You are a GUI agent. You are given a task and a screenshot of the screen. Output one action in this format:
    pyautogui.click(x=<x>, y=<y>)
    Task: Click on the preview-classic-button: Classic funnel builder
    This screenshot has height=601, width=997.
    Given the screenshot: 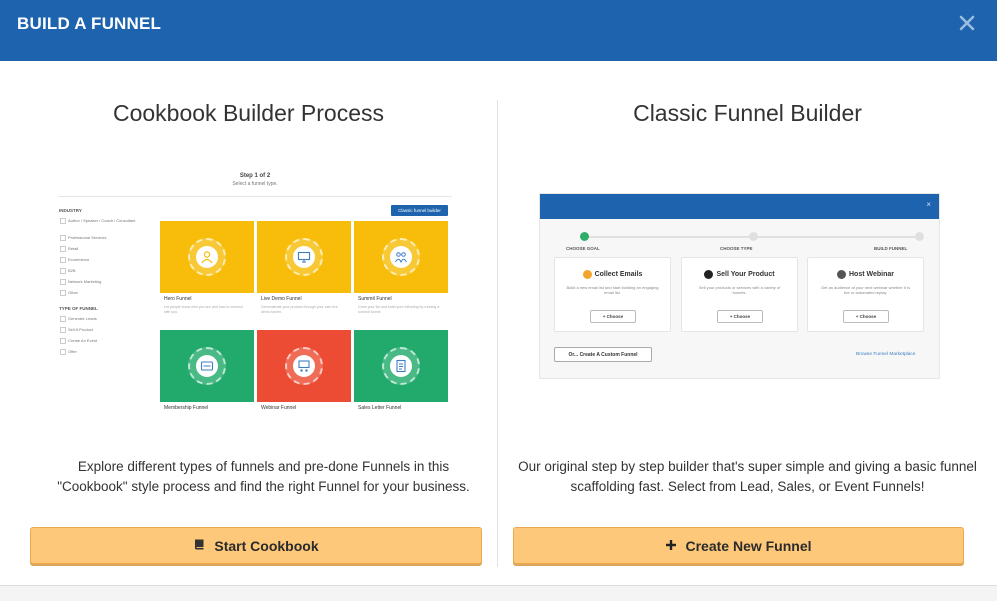 What is the action you would take?
    pyautogui.click(x=419, y=210)
    